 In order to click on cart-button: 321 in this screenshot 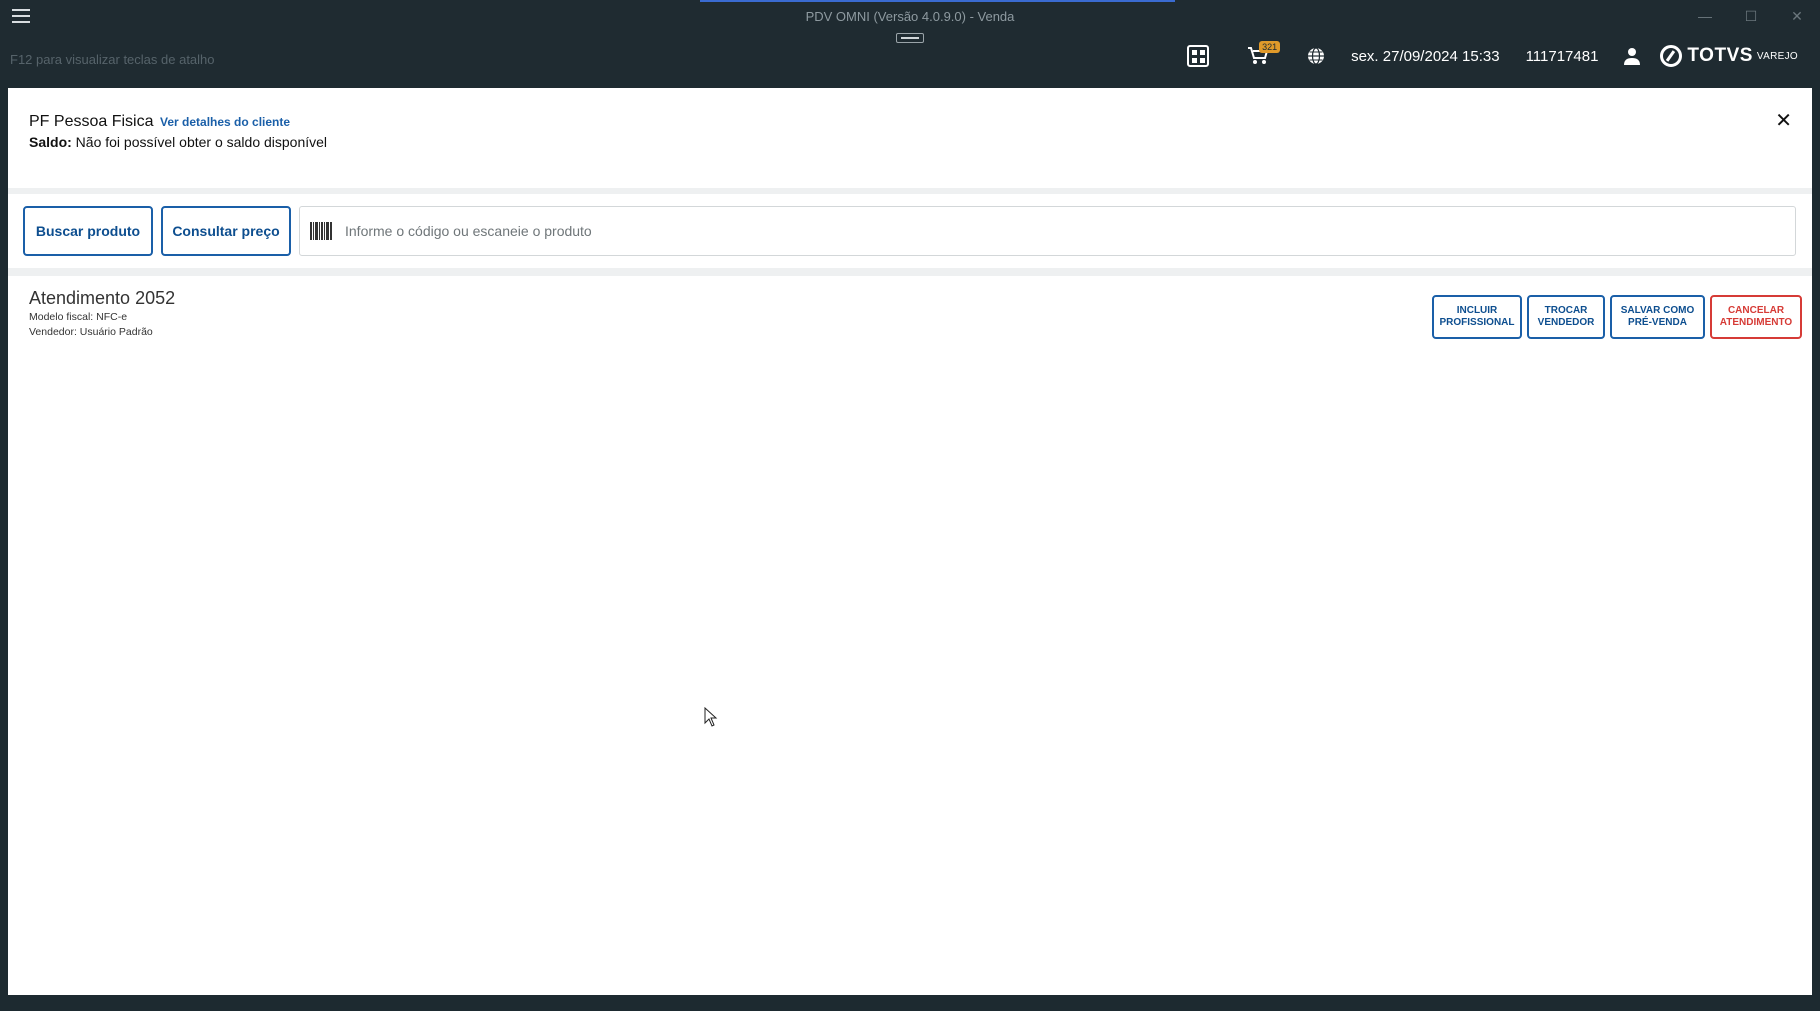, I will do `click(1264, 53)`.